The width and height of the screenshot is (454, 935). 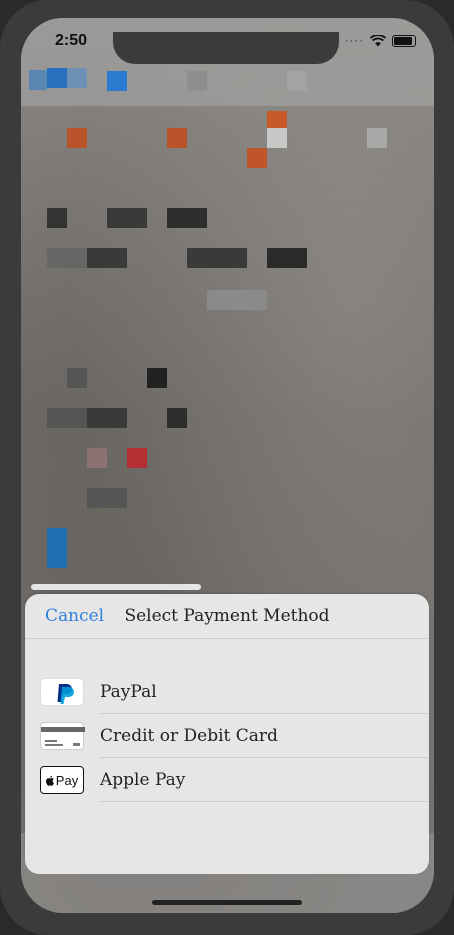 What do you see at coordinates (404, 41) in the screenshot?
I see `battery-icon` at bounding box center [404, 41].